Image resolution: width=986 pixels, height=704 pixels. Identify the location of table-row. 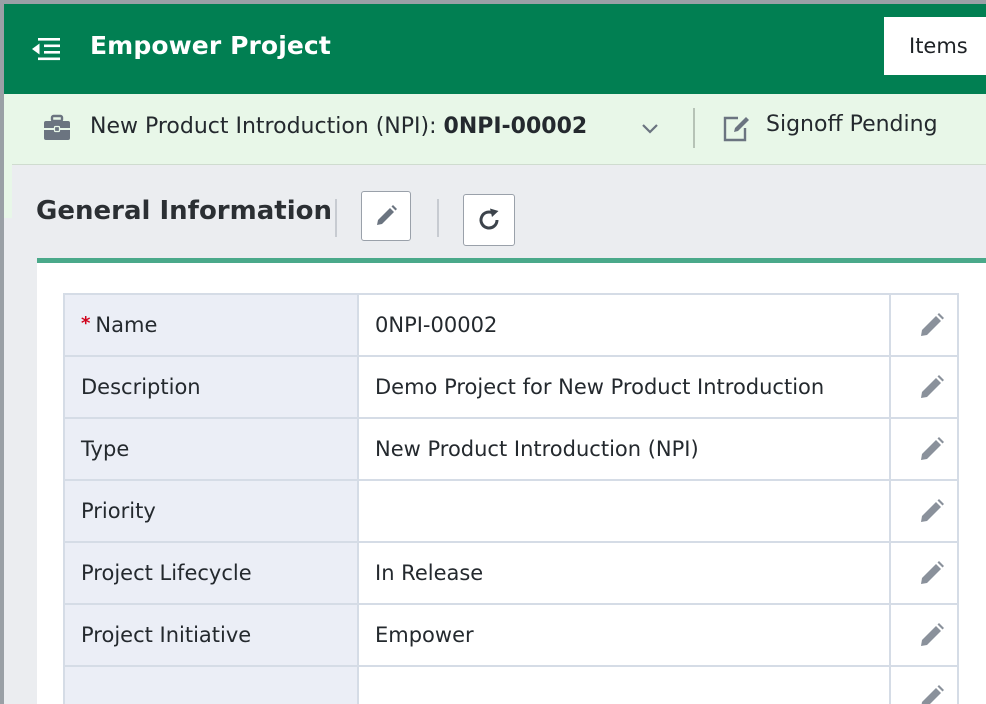
(511, 684).